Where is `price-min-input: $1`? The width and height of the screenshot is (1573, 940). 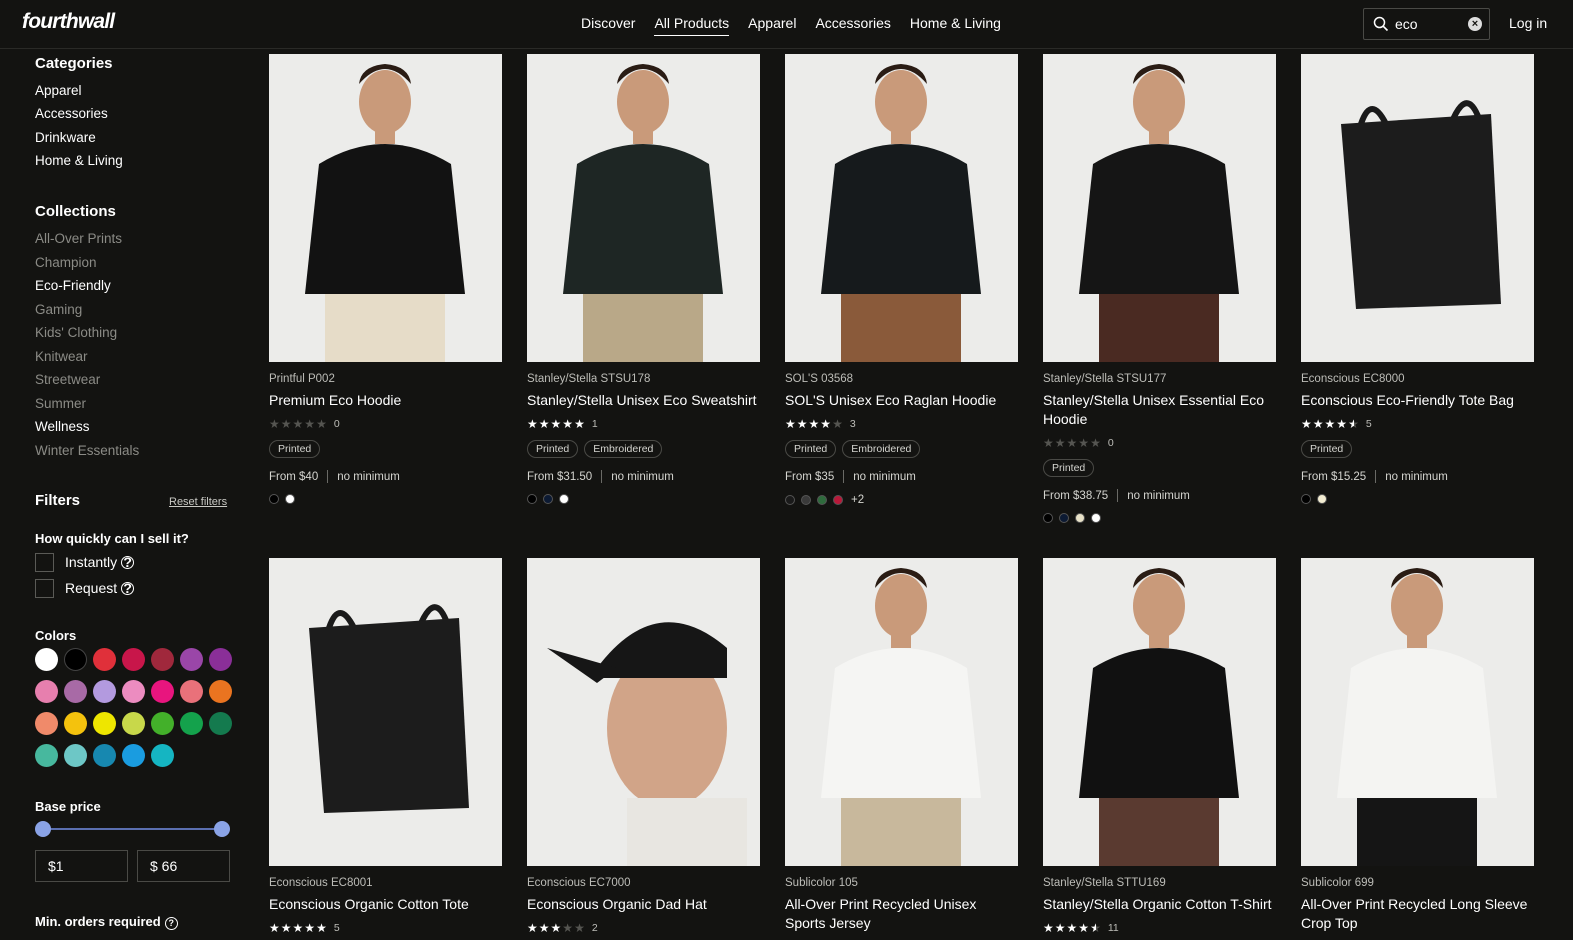 price-min-input: $1 is located at coordinates (81, 866).